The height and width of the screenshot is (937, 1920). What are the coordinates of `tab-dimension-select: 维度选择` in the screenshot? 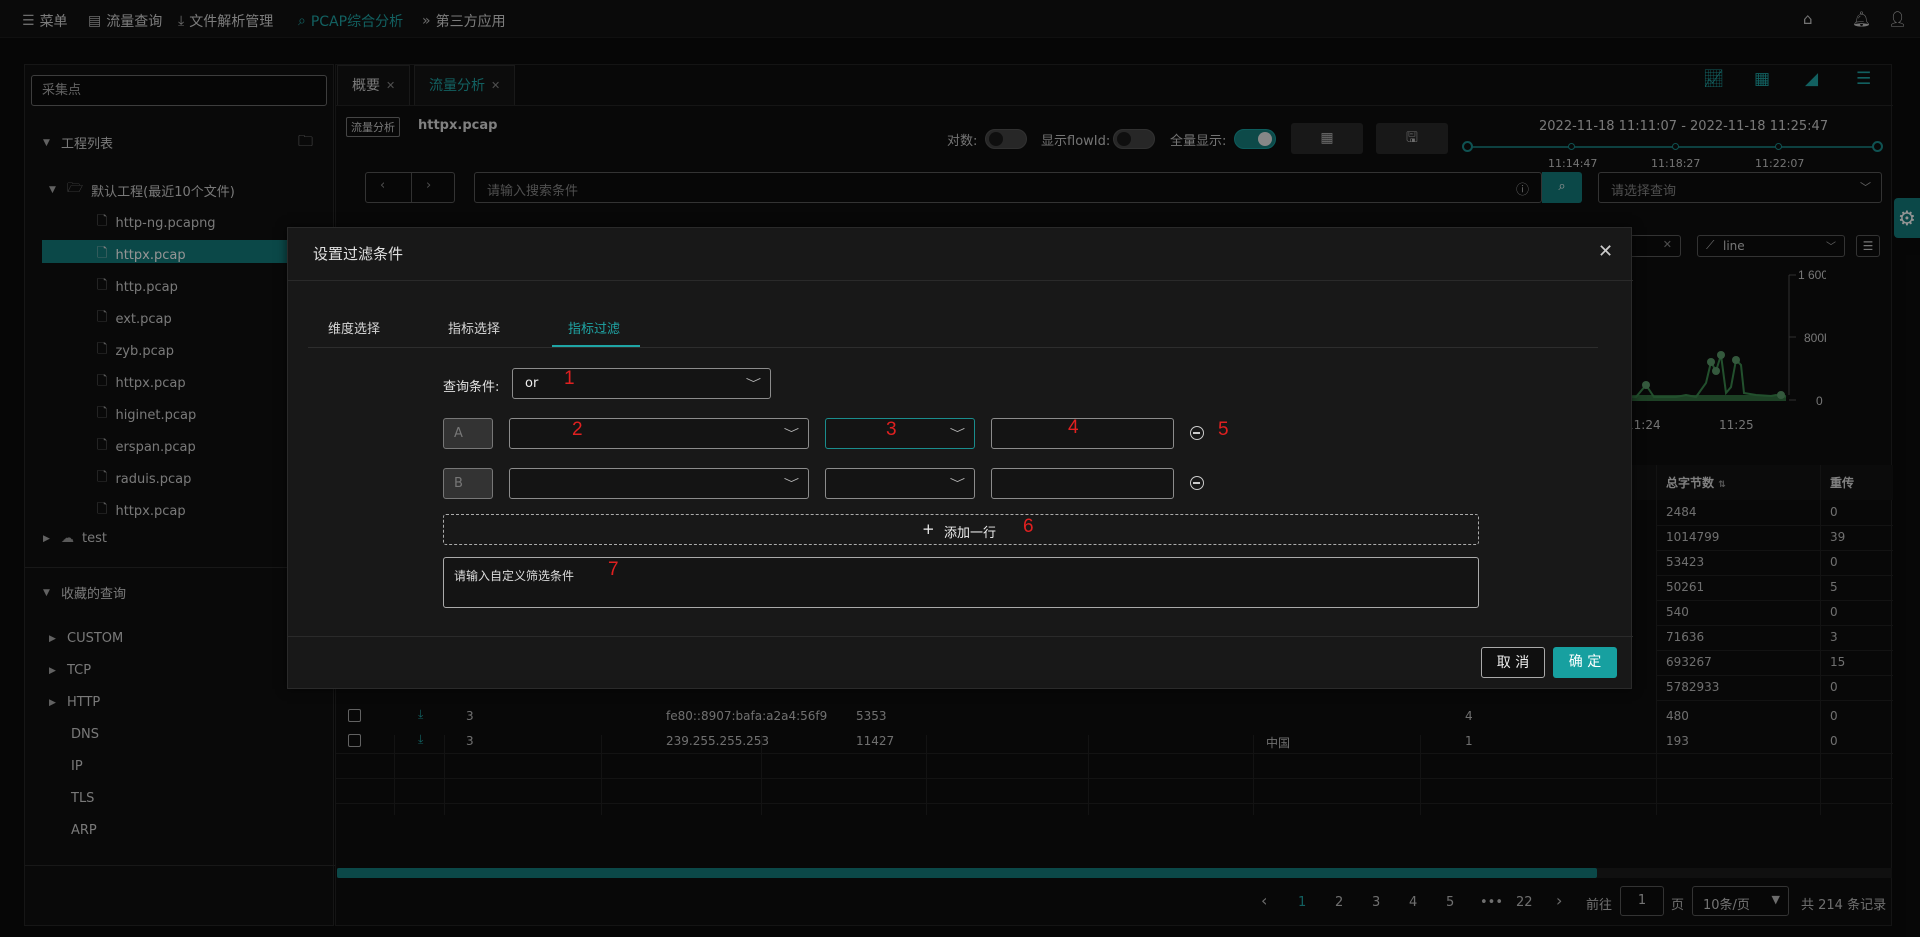 It's located at (354, 327).